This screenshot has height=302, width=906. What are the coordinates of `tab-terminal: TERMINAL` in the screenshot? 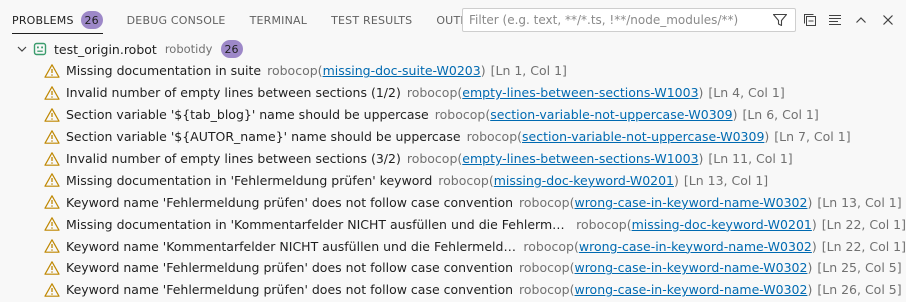 It's located at (279, 20).